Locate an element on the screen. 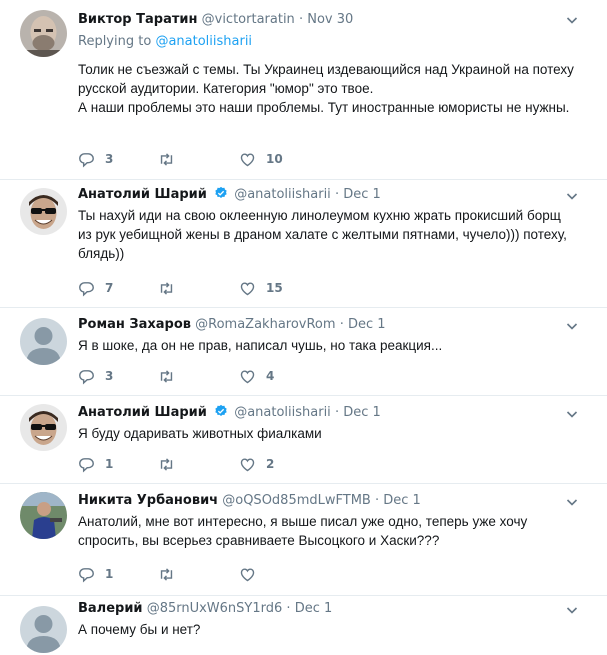 This screenshot has width=607, height=655. tweet-header: Виктор Таратин @victortaratin · Nov 30 is located at coordinates (215, 20).